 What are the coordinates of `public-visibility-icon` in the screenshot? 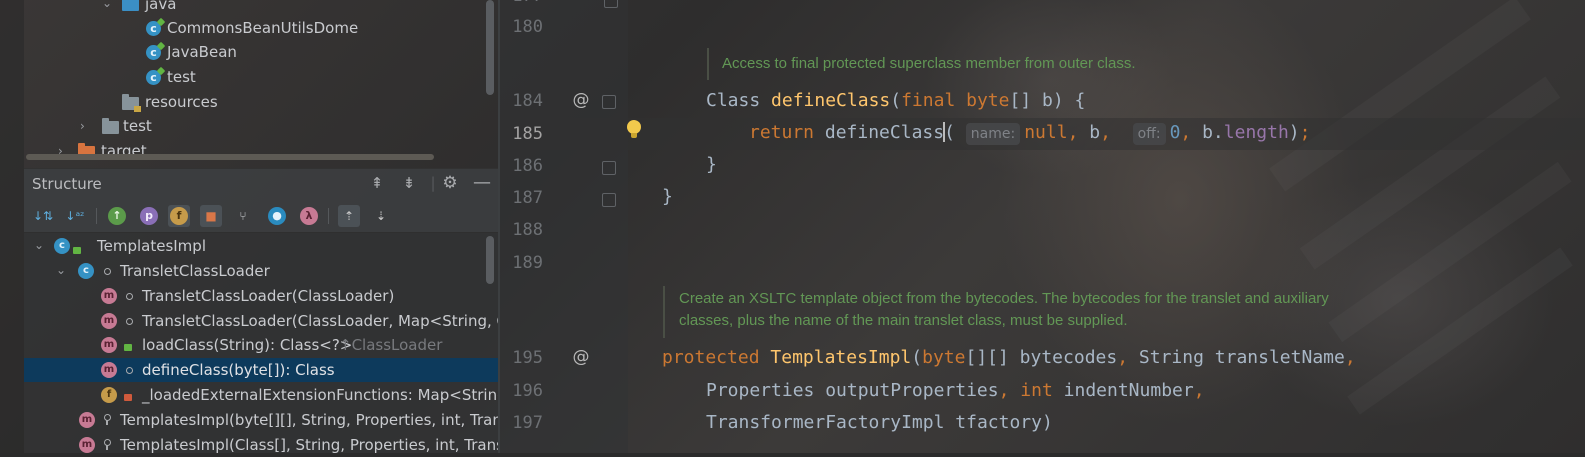 It's located at (128, 347).